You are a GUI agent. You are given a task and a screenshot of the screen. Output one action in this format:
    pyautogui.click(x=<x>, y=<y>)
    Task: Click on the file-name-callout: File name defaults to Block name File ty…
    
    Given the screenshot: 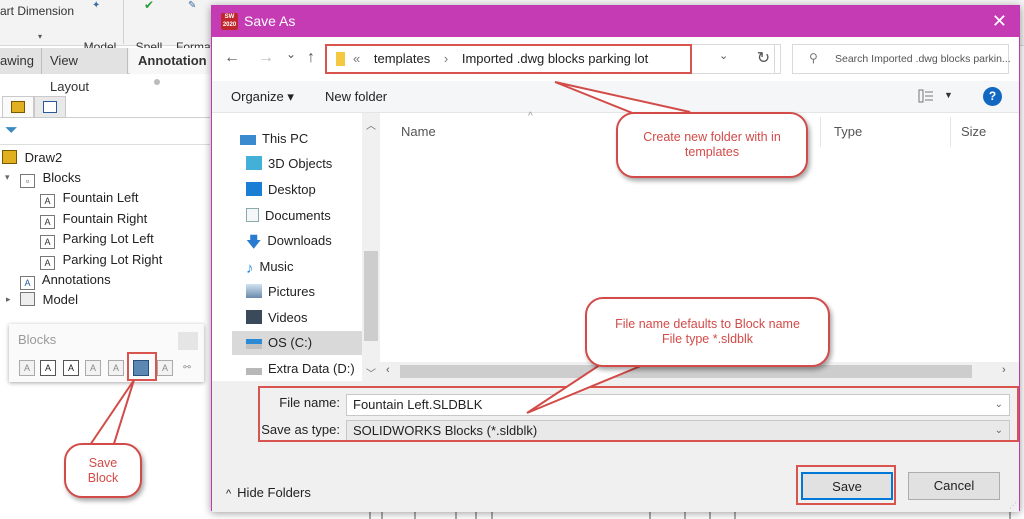 What is the action you would take?
    pyautogui.click(x=707, y=332)
    